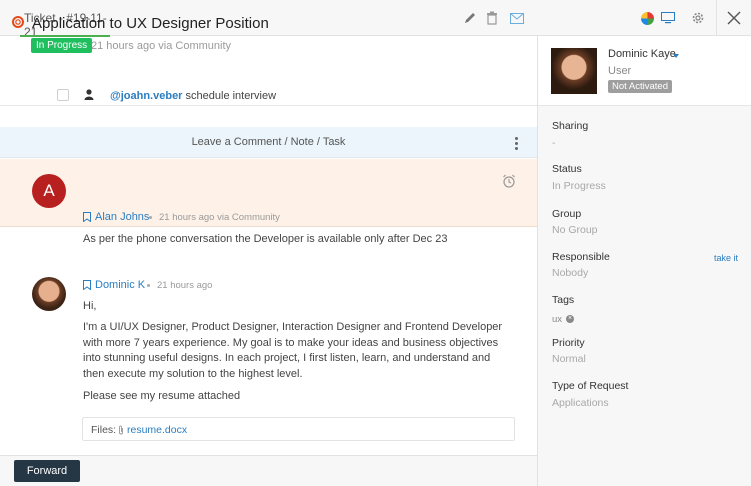 This screenshot has height=486, width=751. What do you see at coordinates (554, 143) in the screenshot?
I see `field-value-sharing: -` at bounding box center [554, 143].